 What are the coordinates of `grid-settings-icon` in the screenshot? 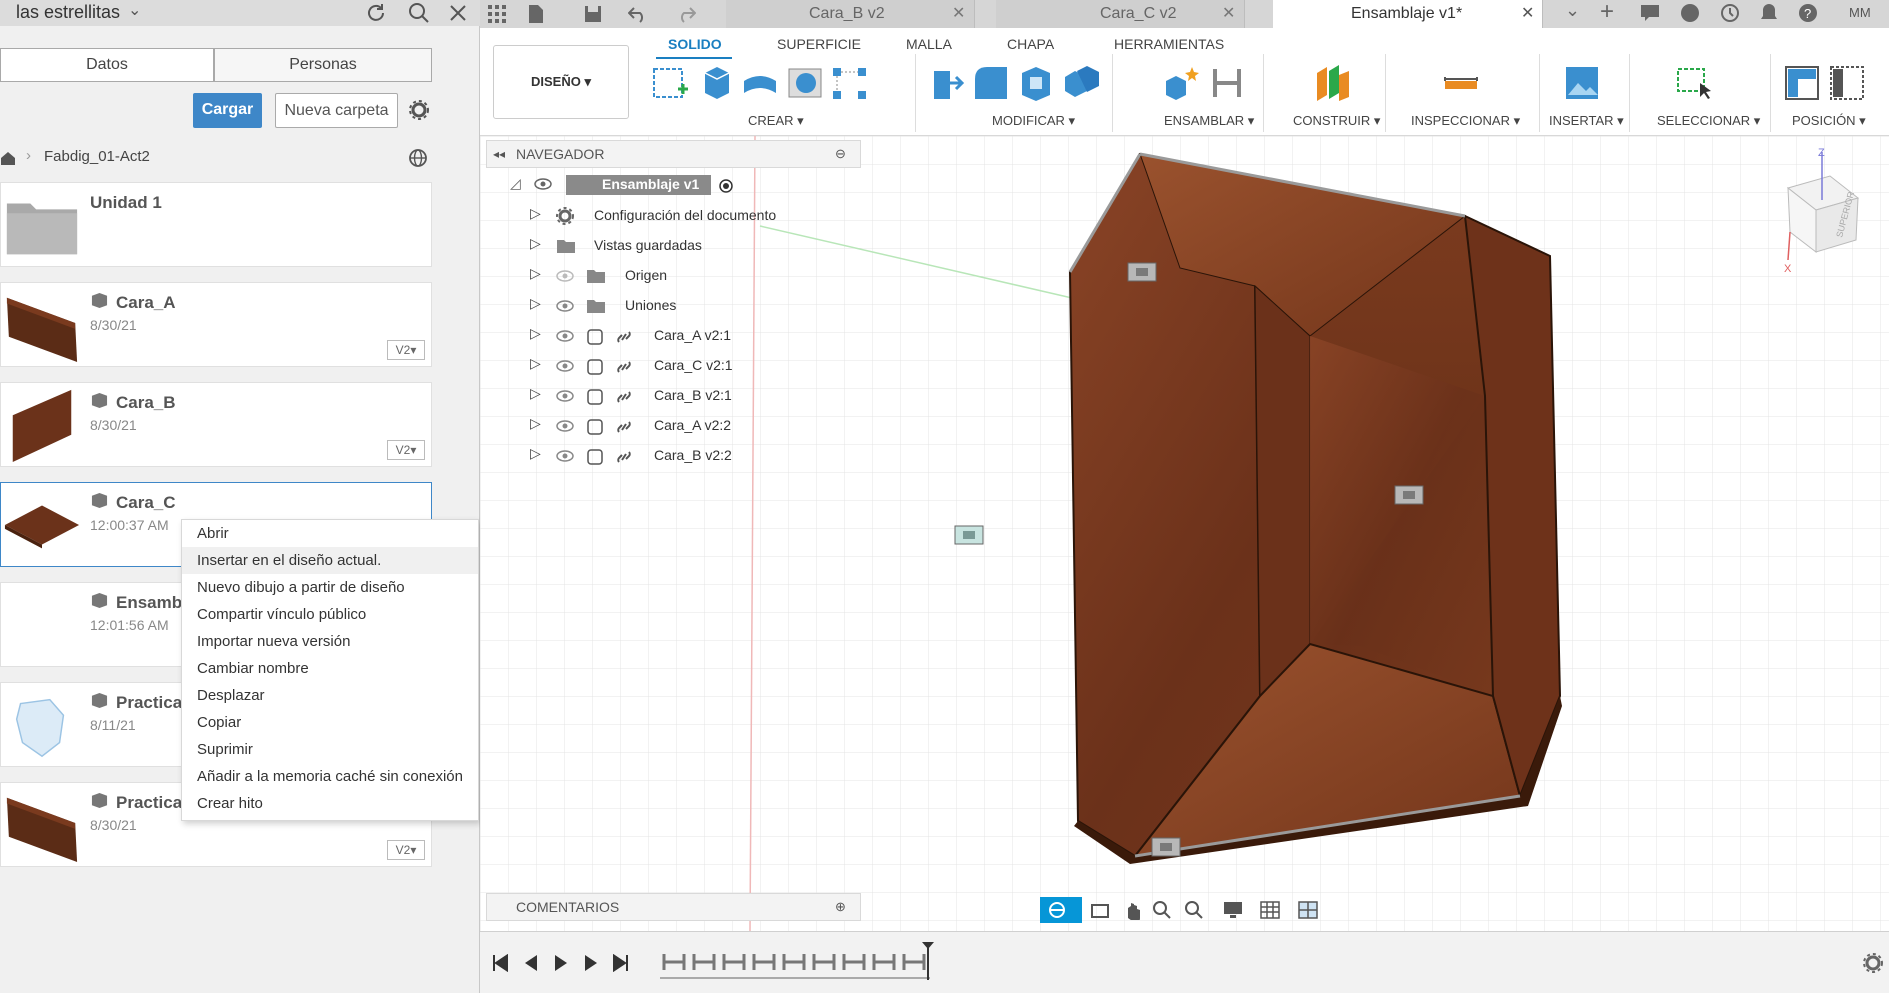 It's located at (1270, 910).